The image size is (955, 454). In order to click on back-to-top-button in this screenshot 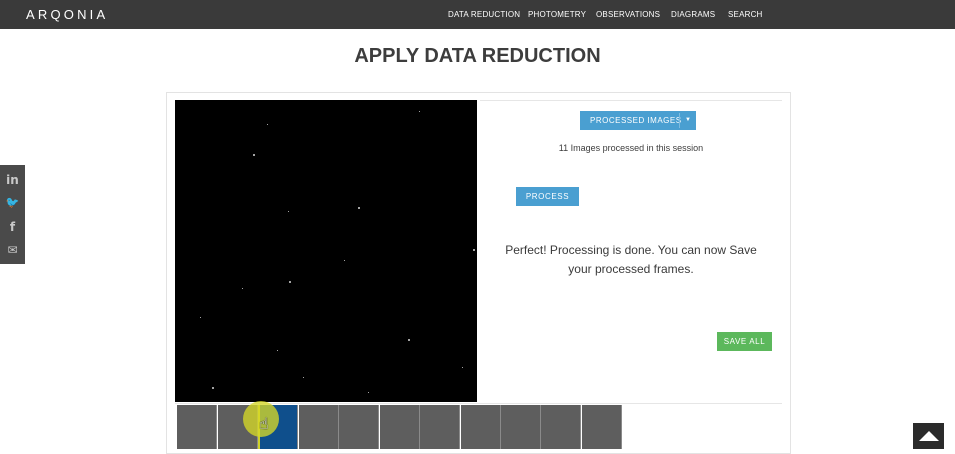, I will do `click(928, 436)`.